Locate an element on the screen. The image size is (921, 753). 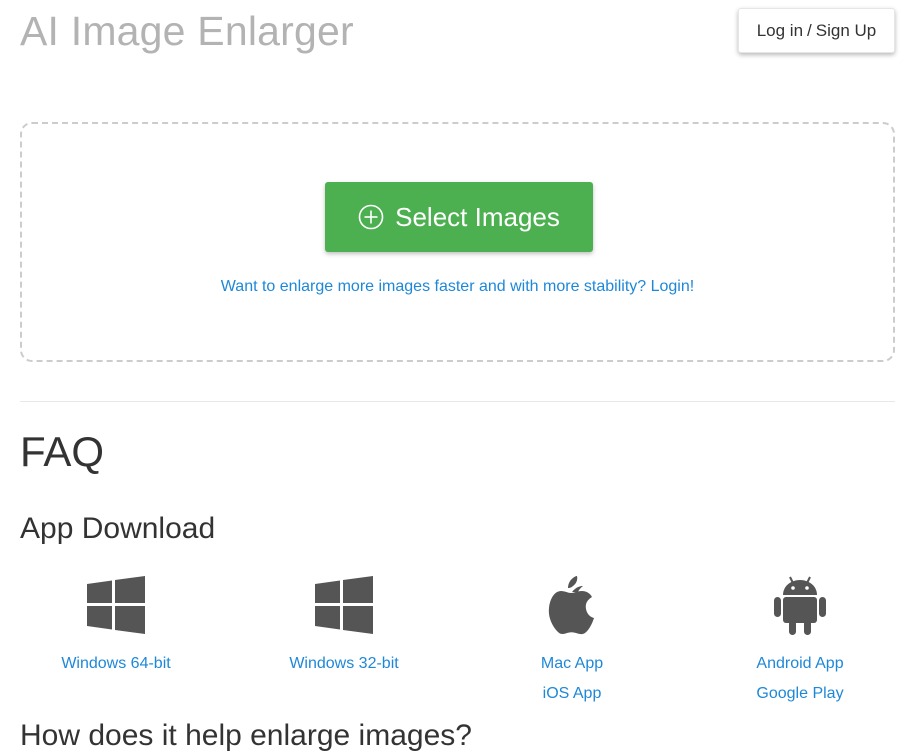
android-app-link: Android App is located at coordinates (799, 664).